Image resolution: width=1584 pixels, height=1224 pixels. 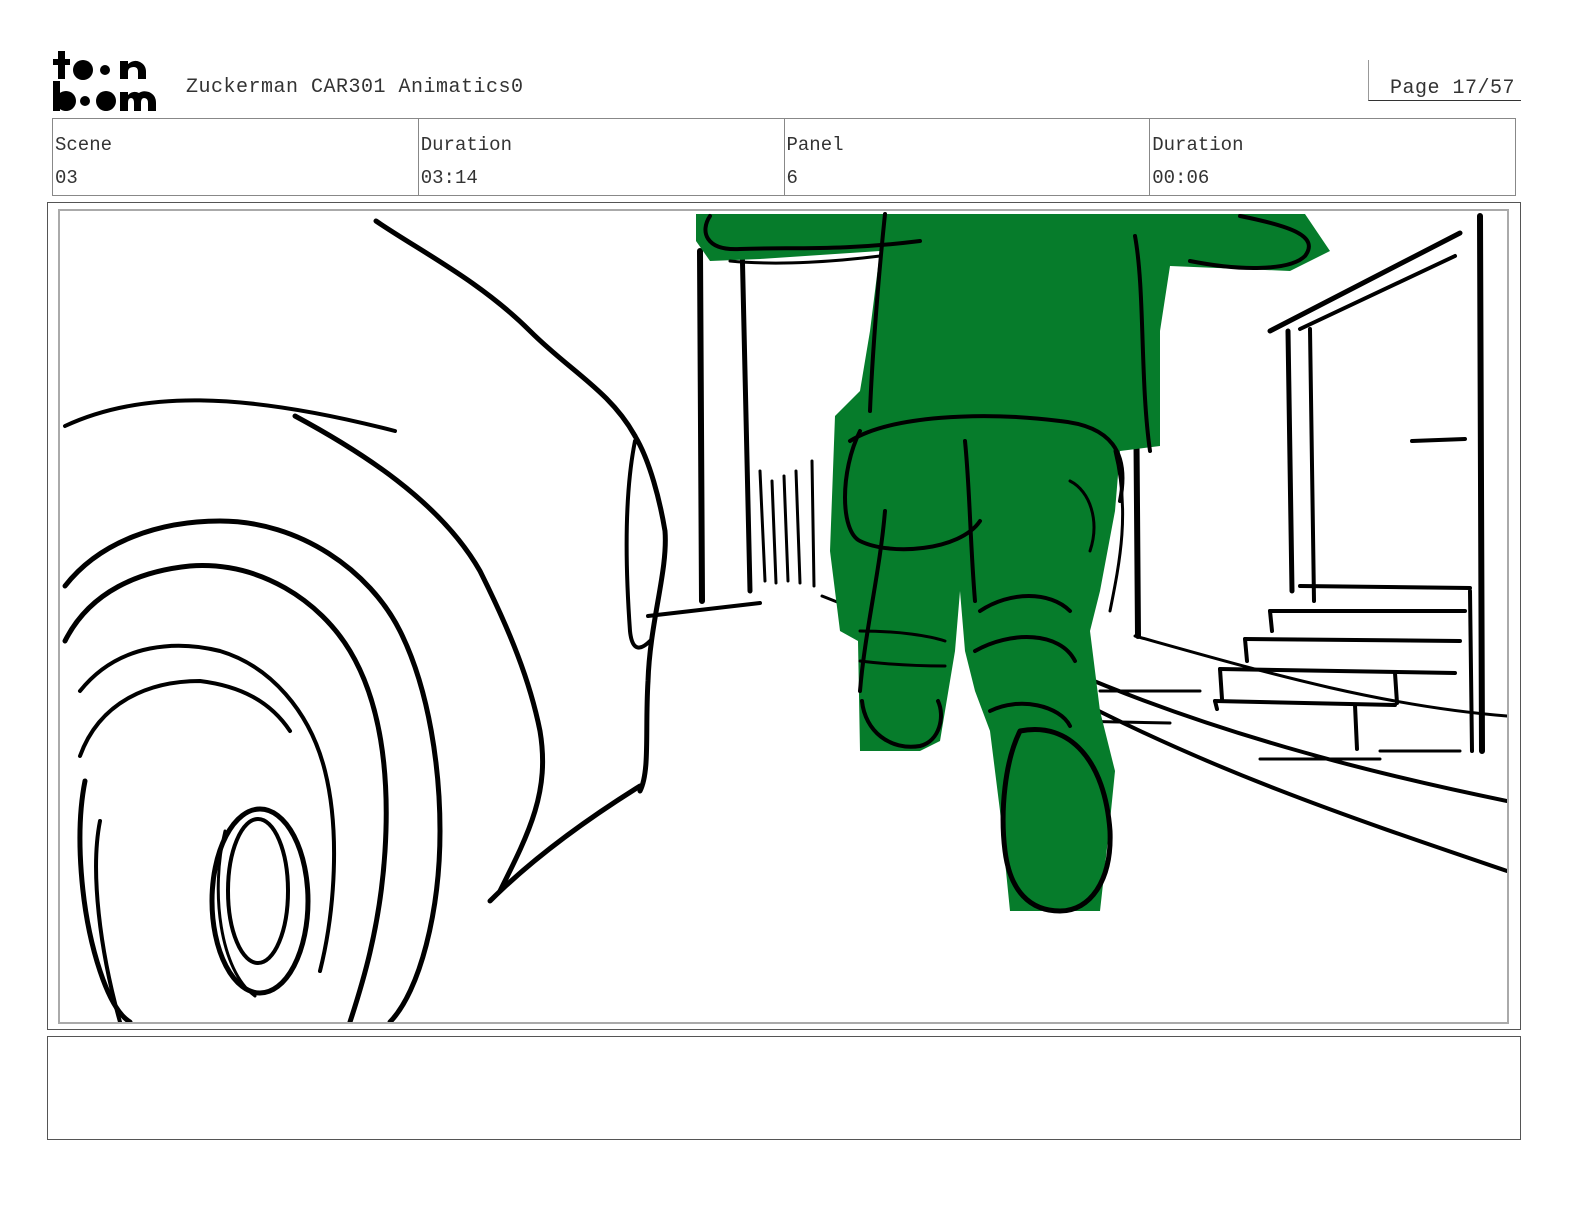 What do you see at coordinates (108, 81) in the screenshot?
I see `toonboom-logo` at bounding box center [108, 81].